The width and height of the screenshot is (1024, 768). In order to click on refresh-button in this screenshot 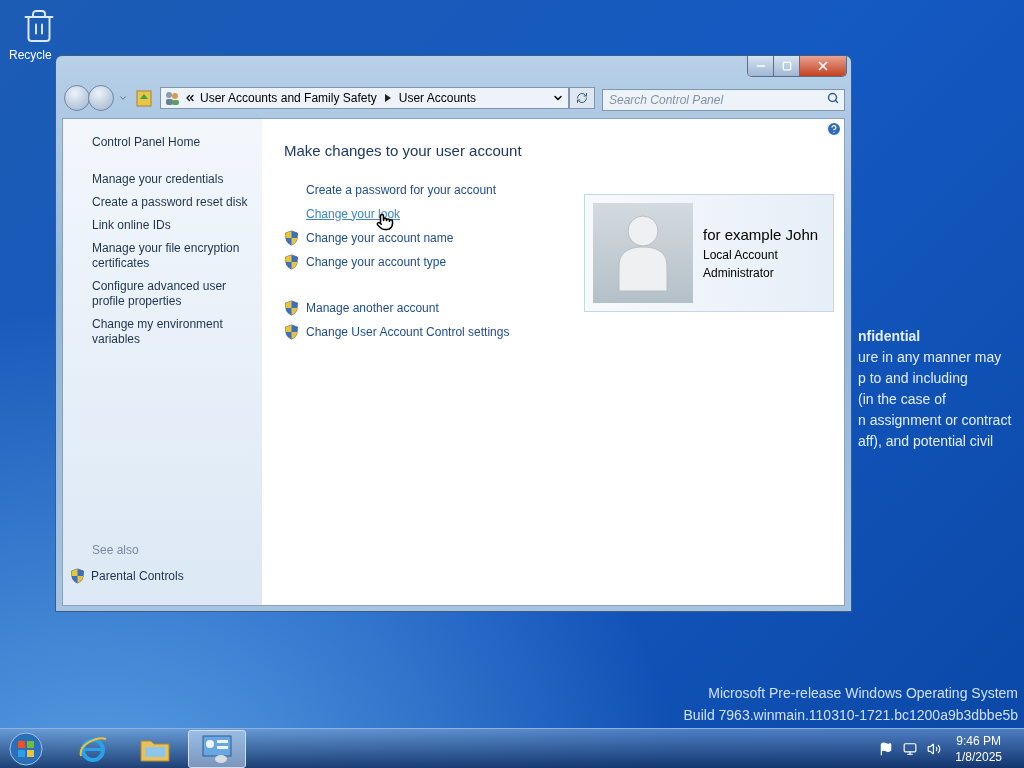, I will do `click(582, 98)`.